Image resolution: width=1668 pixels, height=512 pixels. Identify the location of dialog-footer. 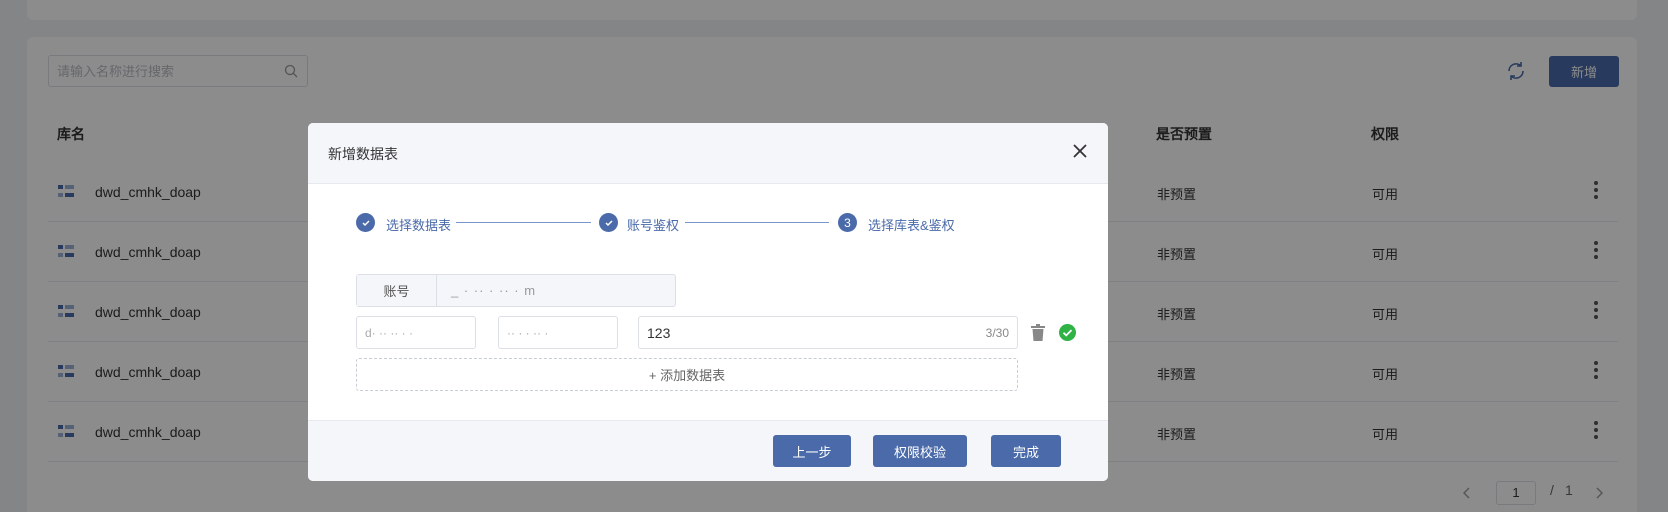
(708, 450).